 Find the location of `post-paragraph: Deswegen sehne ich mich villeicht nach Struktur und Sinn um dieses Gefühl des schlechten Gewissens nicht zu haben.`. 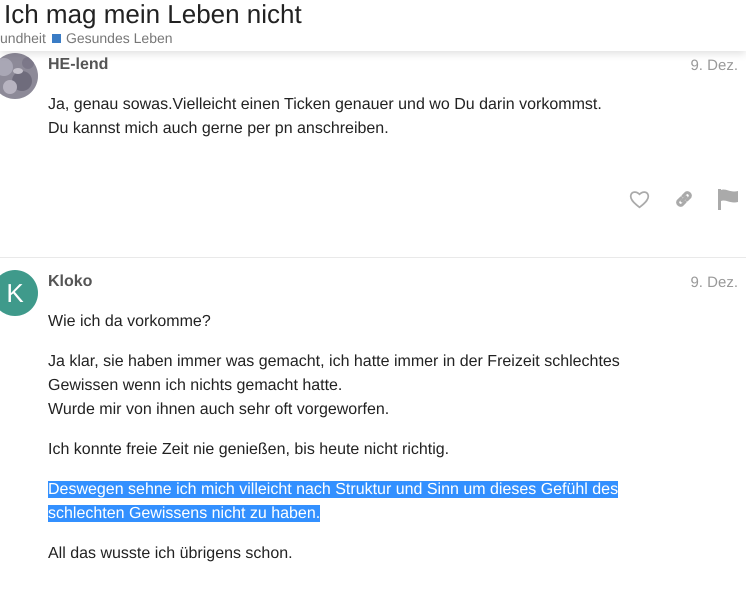

post-paragraph: Deswegen sehne ich mich villeicht nach Struktur und Sinn um dieses Gefühl des schlechten Gewissens nicht zu haben. is located at coordinates (334, 502).